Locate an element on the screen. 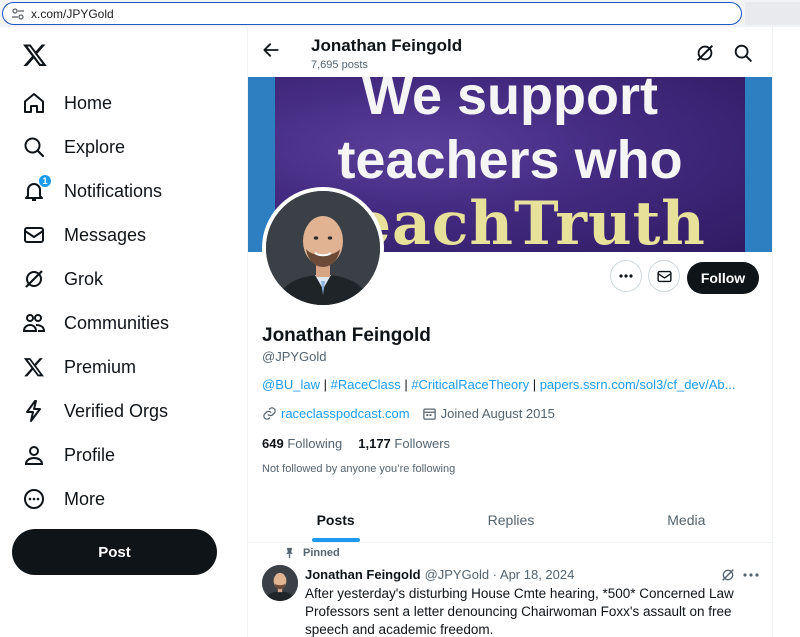 The height and width of the screenshot is (637, 800). pinned-label: Pinned is located at coordinates (321, 553).